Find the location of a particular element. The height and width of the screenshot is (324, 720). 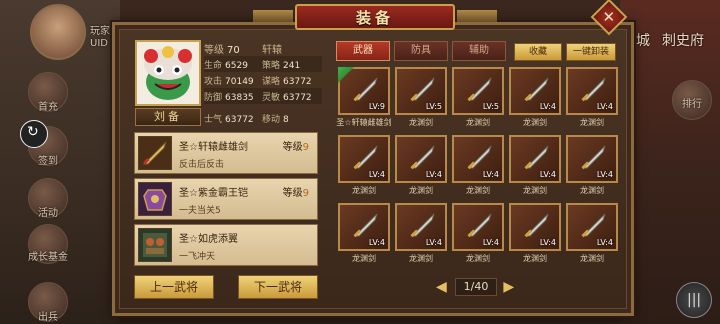

title-wing-left is located at coordinates (273, 16).